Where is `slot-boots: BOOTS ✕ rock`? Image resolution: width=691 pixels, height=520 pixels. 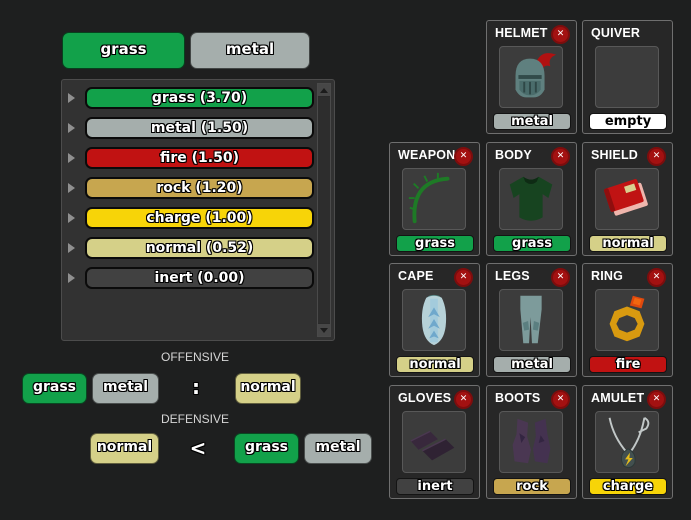 slot-boots: BOOTS ✕ rock is located at coordinates (531, 442).